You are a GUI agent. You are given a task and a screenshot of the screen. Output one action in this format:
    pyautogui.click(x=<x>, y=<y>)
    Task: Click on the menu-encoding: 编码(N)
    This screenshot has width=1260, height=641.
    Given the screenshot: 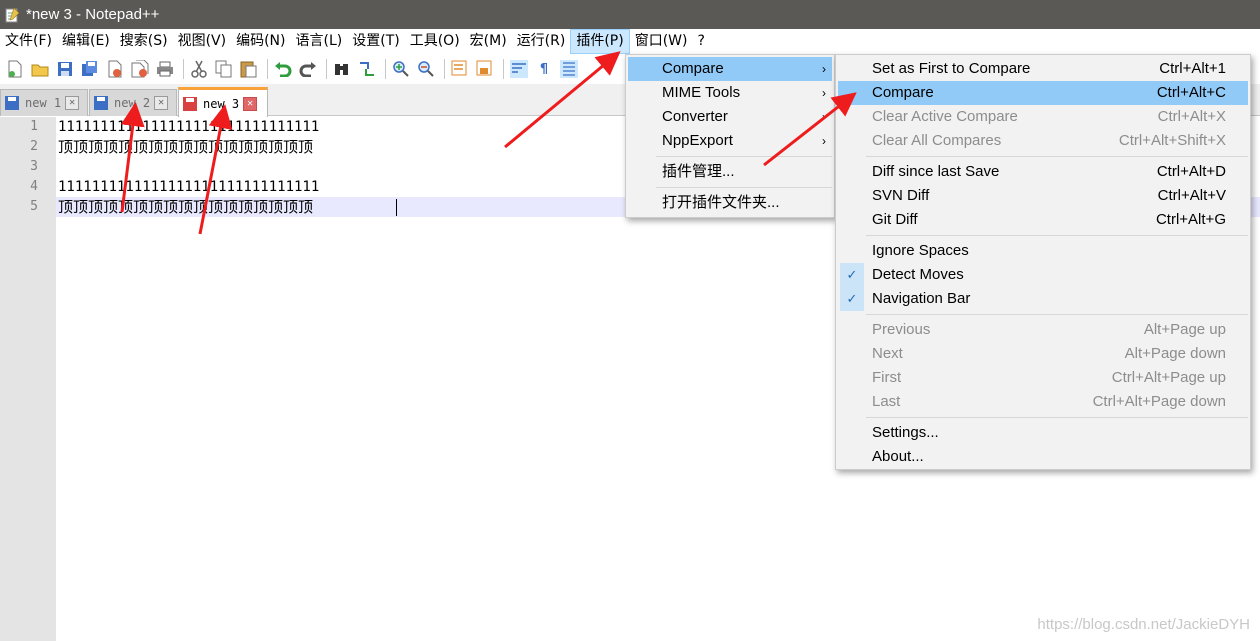 What is the action you would take?
    pyautogui.click(x=260, y=41)
    